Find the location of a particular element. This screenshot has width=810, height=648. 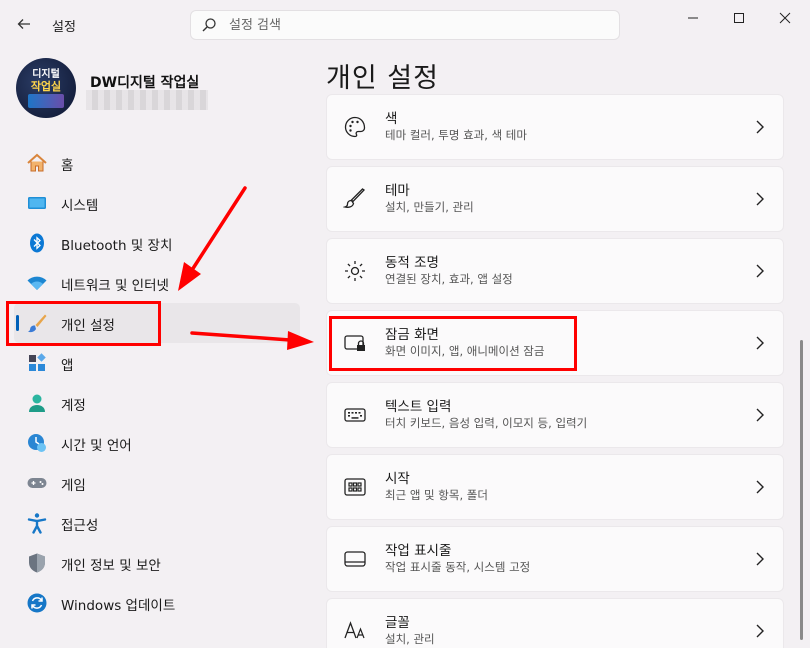

card-title: 시작 is located at coordinates (397, 479).